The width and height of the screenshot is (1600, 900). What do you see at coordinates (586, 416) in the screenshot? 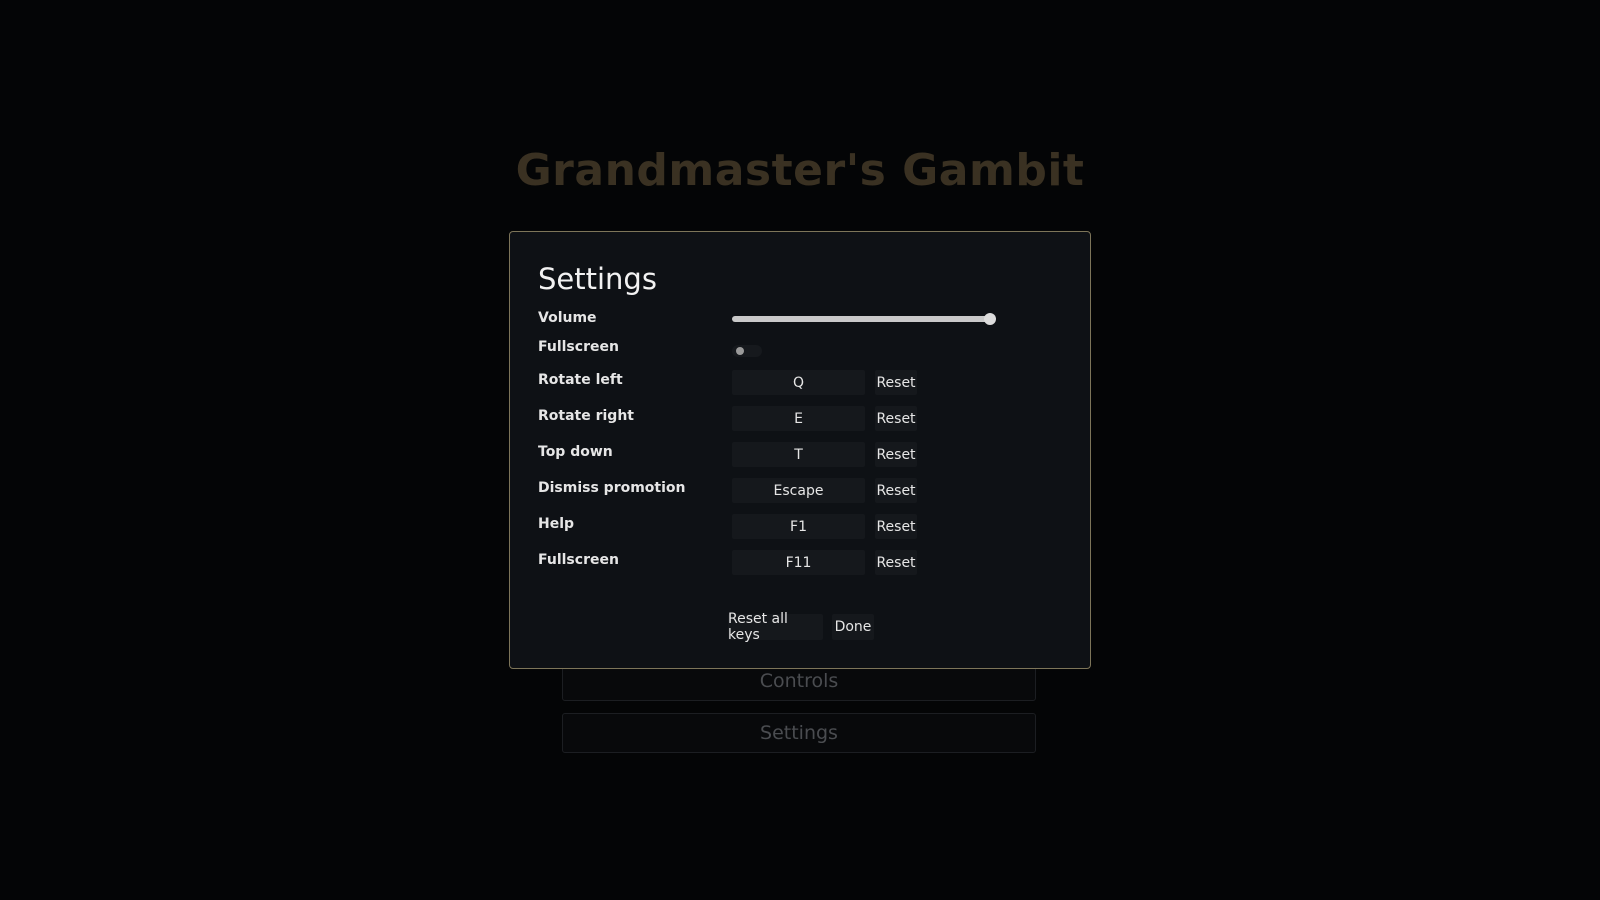
I see `keybind-label-rotate-right: Rotate right` at bounding box center [586, 416].